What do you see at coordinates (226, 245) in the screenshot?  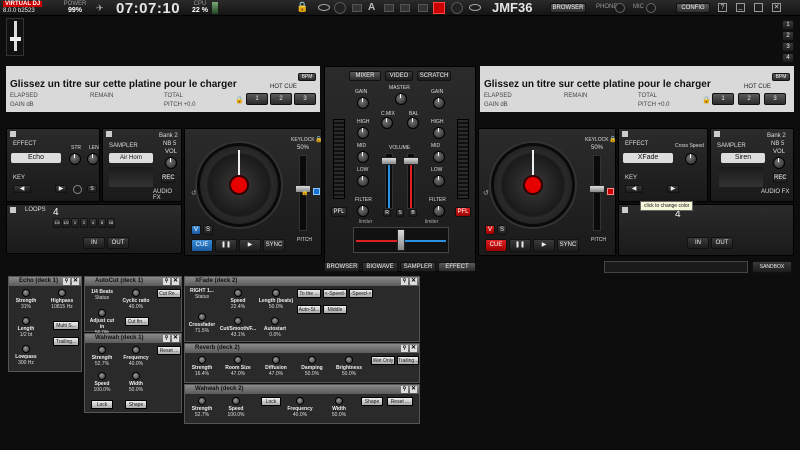 I see `deck1-pause-button: ❚❚` at bounding box center [226, 245].